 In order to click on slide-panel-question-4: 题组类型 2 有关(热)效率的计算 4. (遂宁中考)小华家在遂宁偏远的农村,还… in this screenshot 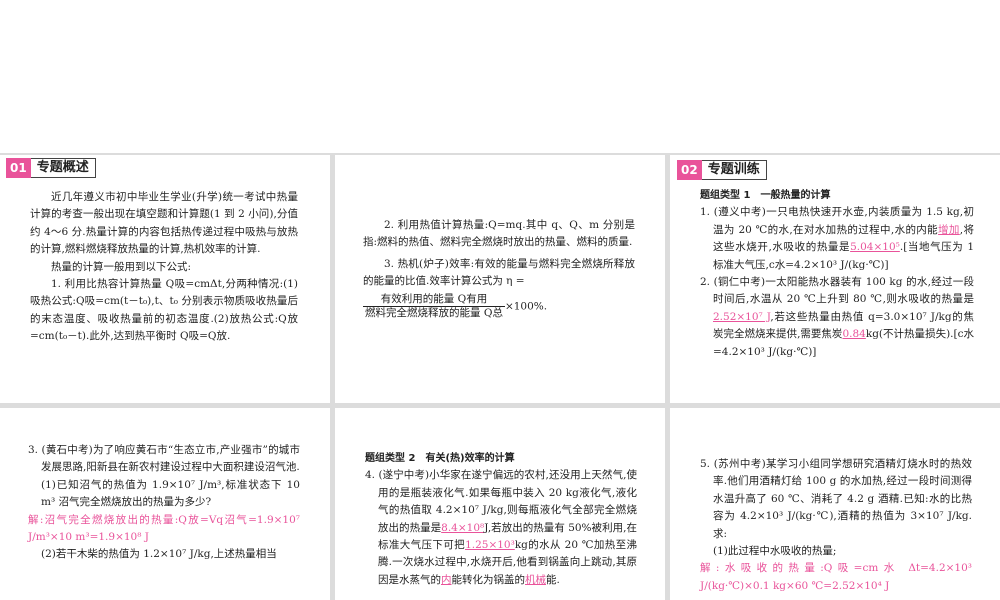, I will do `click(500, 504)`.